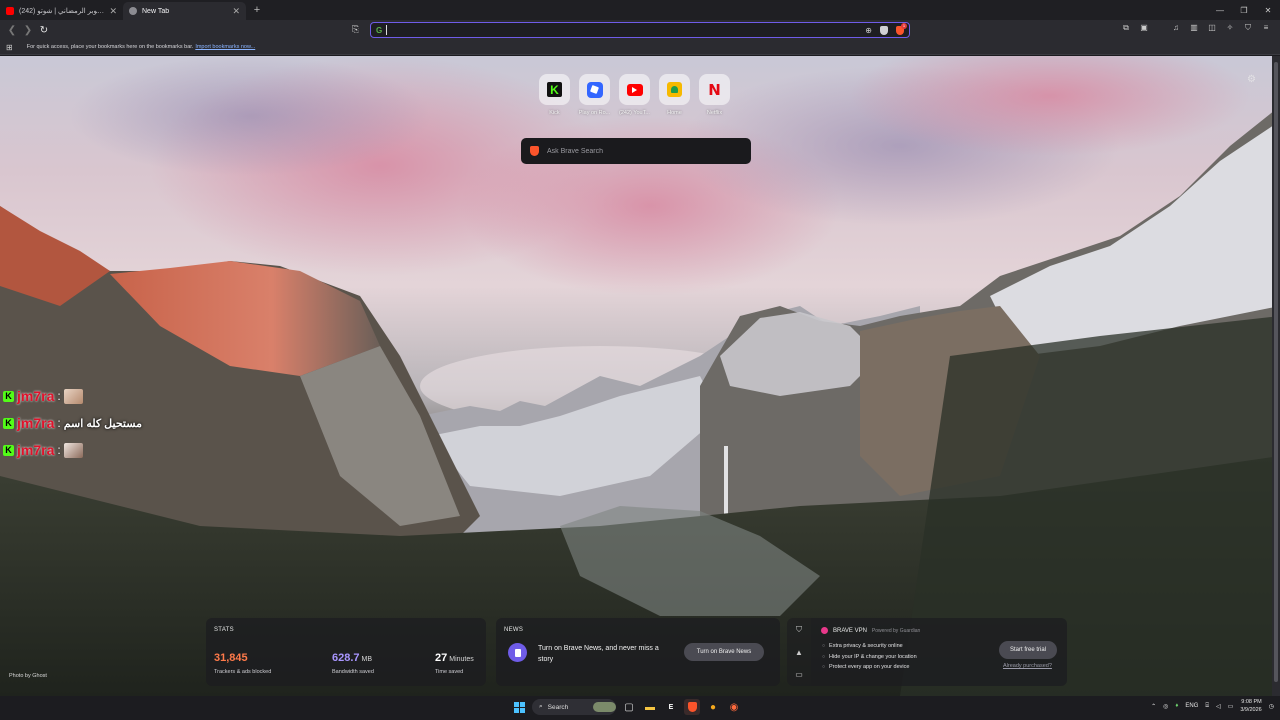 The image size is (1280, 720). I want to click on scrollbar, so click(1276, 376).